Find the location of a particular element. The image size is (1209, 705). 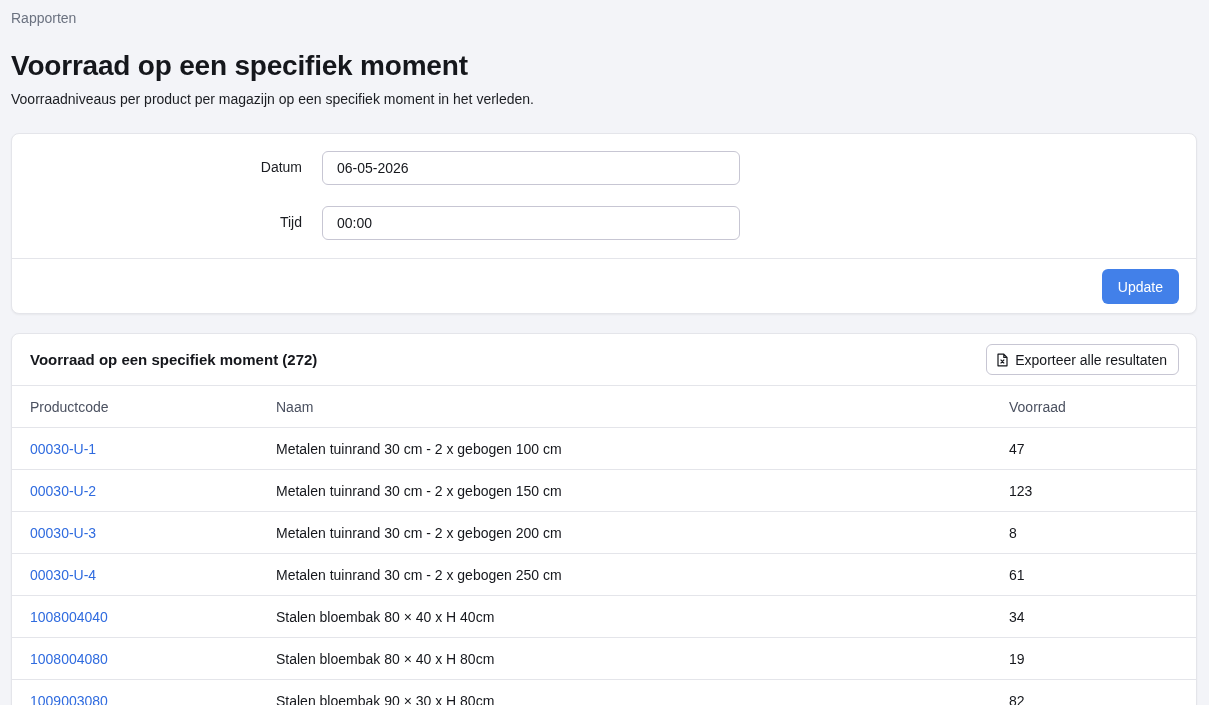

product-code-link: 00030-U-1 is located at coordinates (63, 448).